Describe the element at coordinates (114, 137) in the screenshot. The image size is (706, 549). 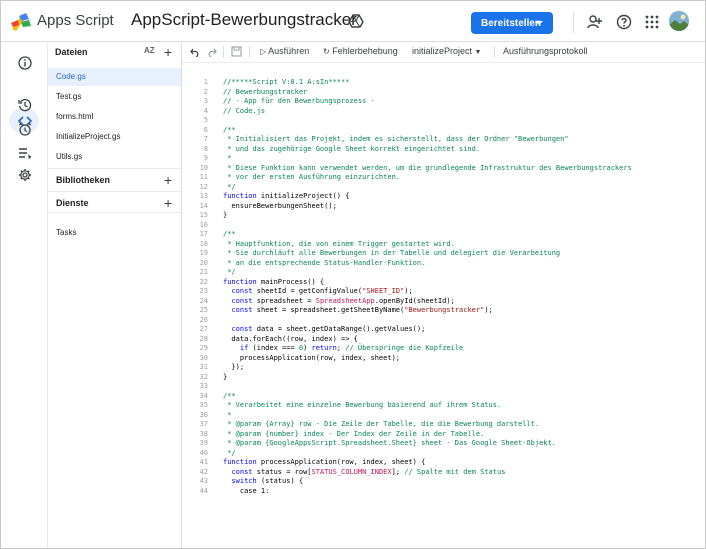
I see `file-item: InitializeProject.gs` at that location.